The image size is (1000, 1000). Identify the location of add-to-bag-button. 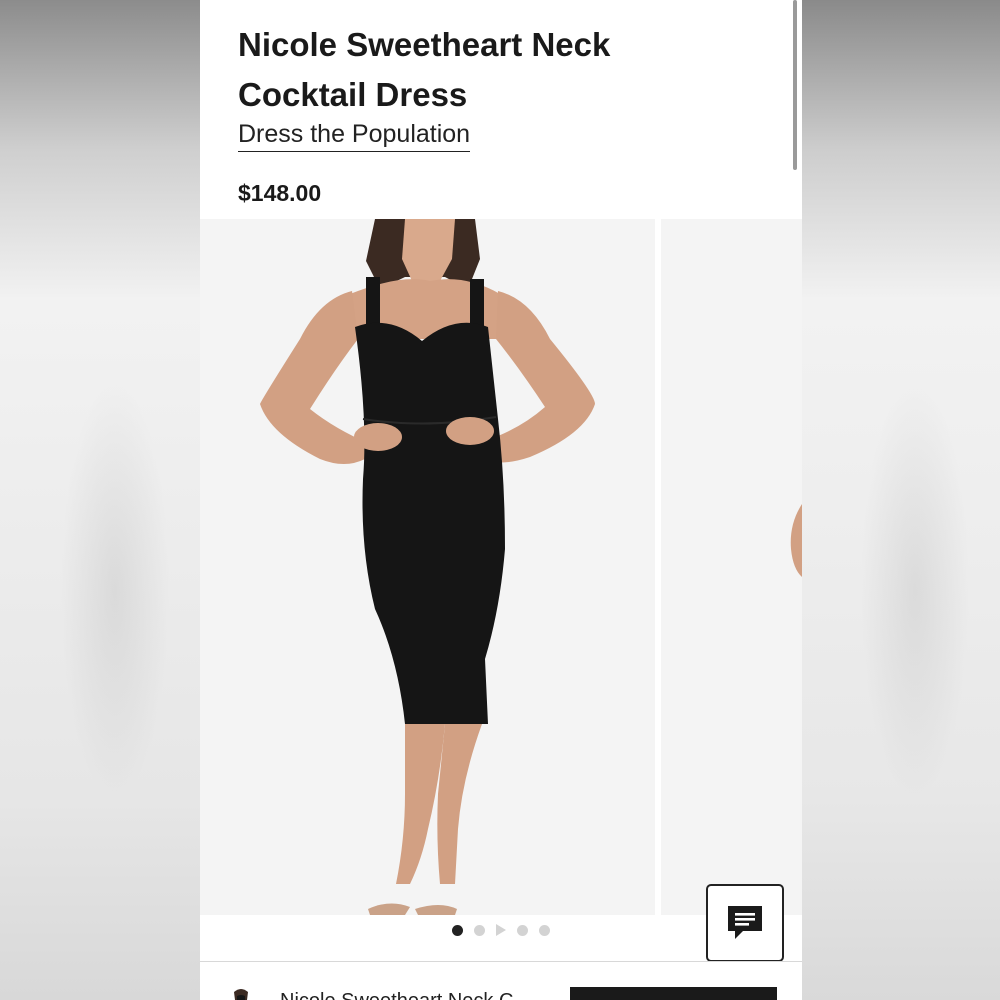
(673, 993).